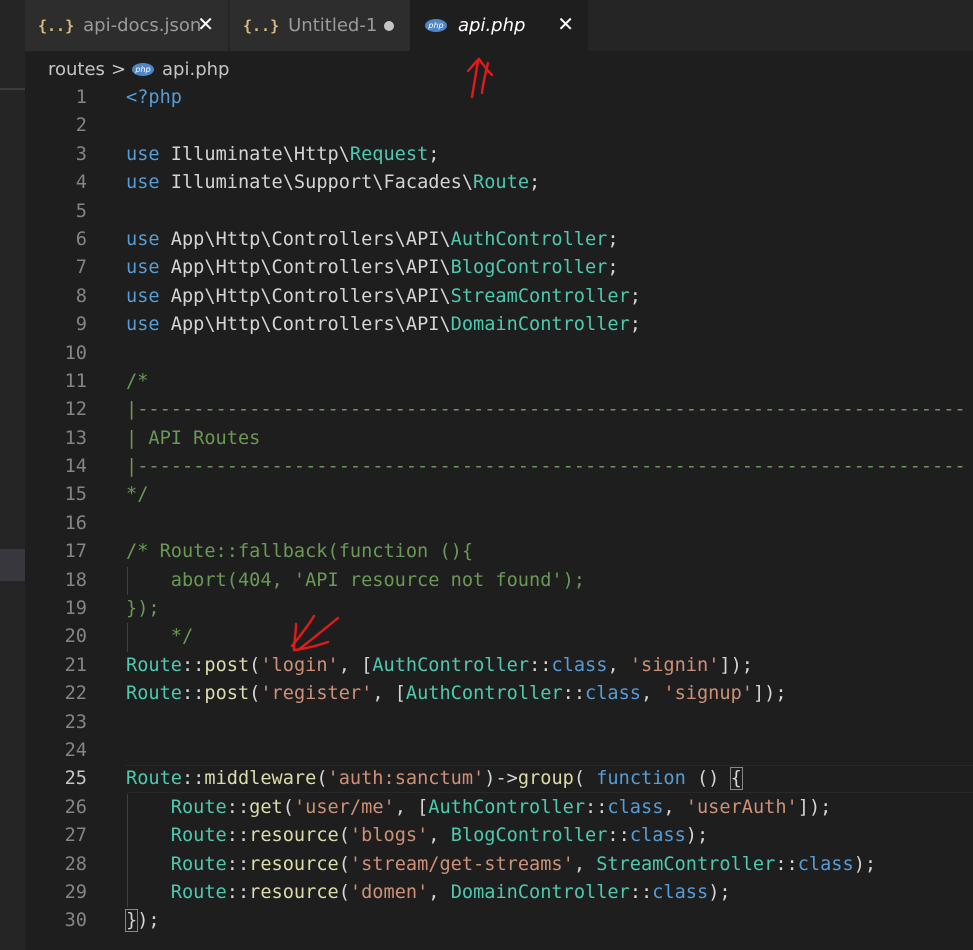 This screenshot has width=973, height=950. What do you see at coordinates (75, 410) in the screenshot?
I see `line-number: 12` at bounding box center [75, 410].